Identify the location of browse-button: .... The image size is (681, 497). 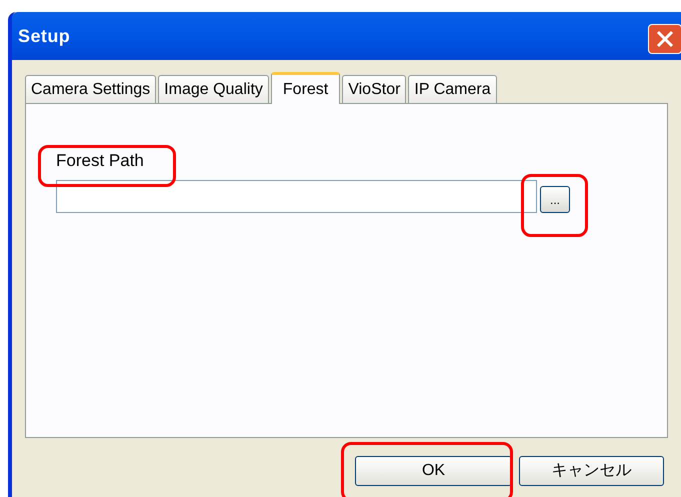
(555, 199).